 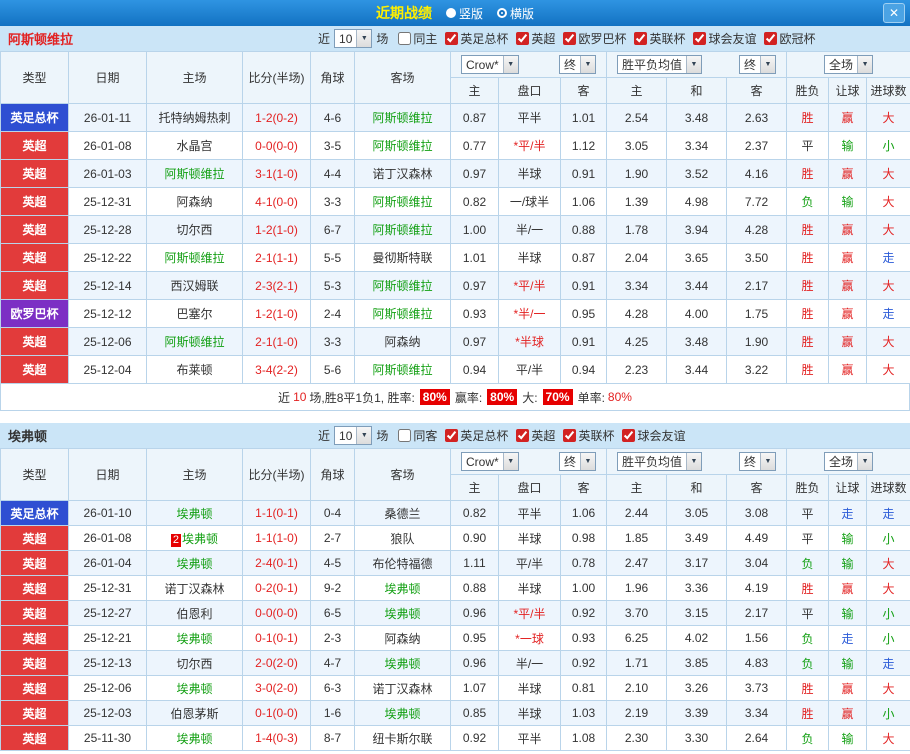 I want to click on ah-home-odds-cell: 1.11, so click(x=474, y=563).